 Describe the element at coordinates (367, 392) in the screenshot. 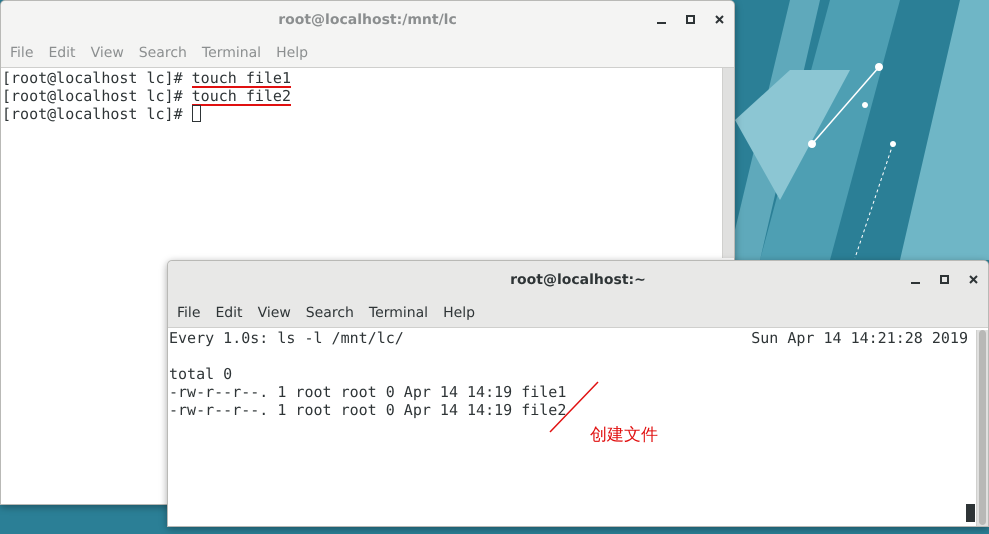

I see `terminal-line: -rw-r--r--. 1 root root 0 Apr 14 14:19 file1` at that location.